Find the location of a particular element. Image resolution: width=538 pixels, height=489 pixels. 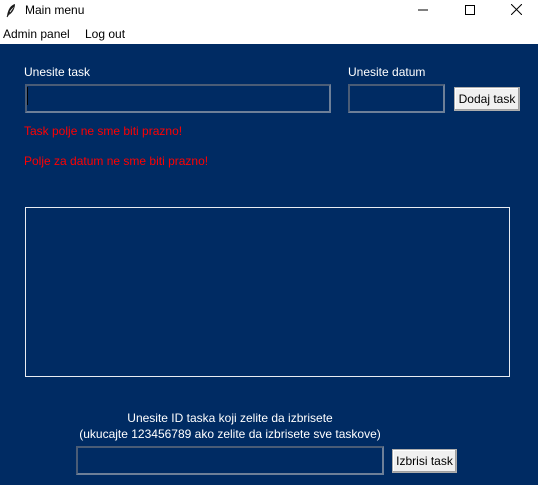

maximize-icon is located at coordinates (470, 11).